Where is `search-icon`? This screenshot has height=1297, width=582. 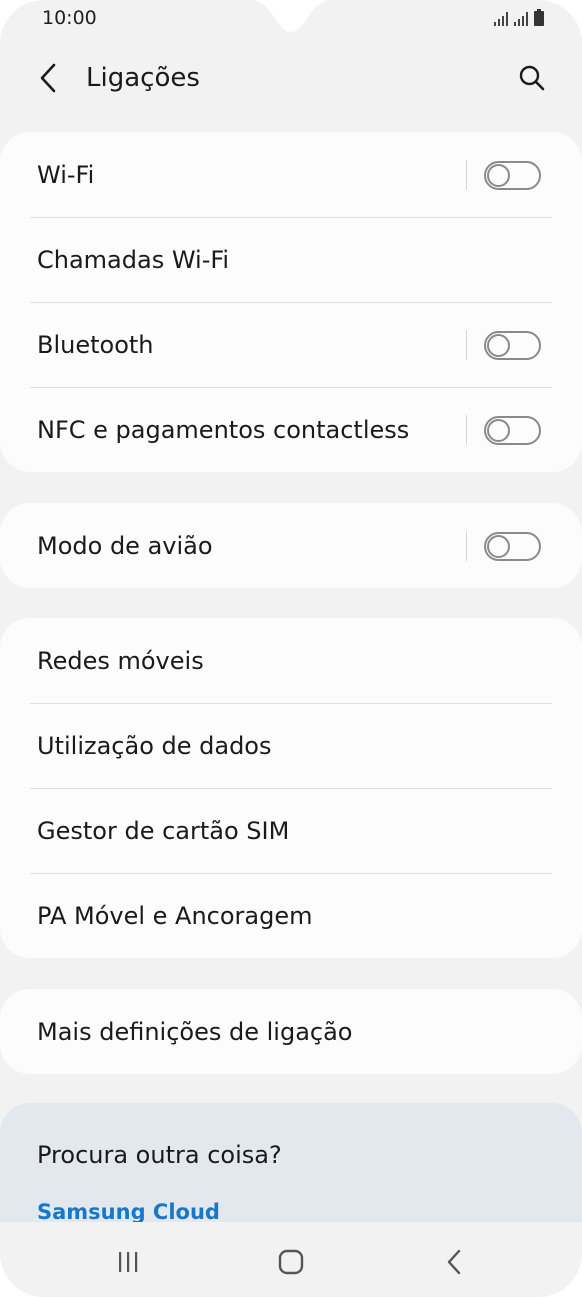
search-icon is located at coordinates (532, 78).